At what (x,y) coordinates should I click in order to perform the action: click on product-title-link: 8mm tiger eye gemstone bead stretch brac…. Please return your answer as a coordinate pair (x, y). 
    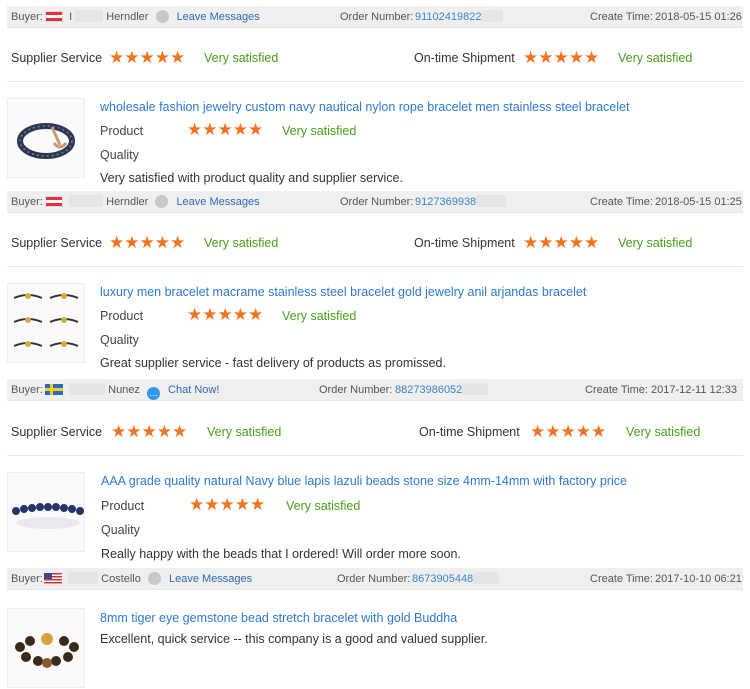
    Looking at the image, I should click on (278, 618).